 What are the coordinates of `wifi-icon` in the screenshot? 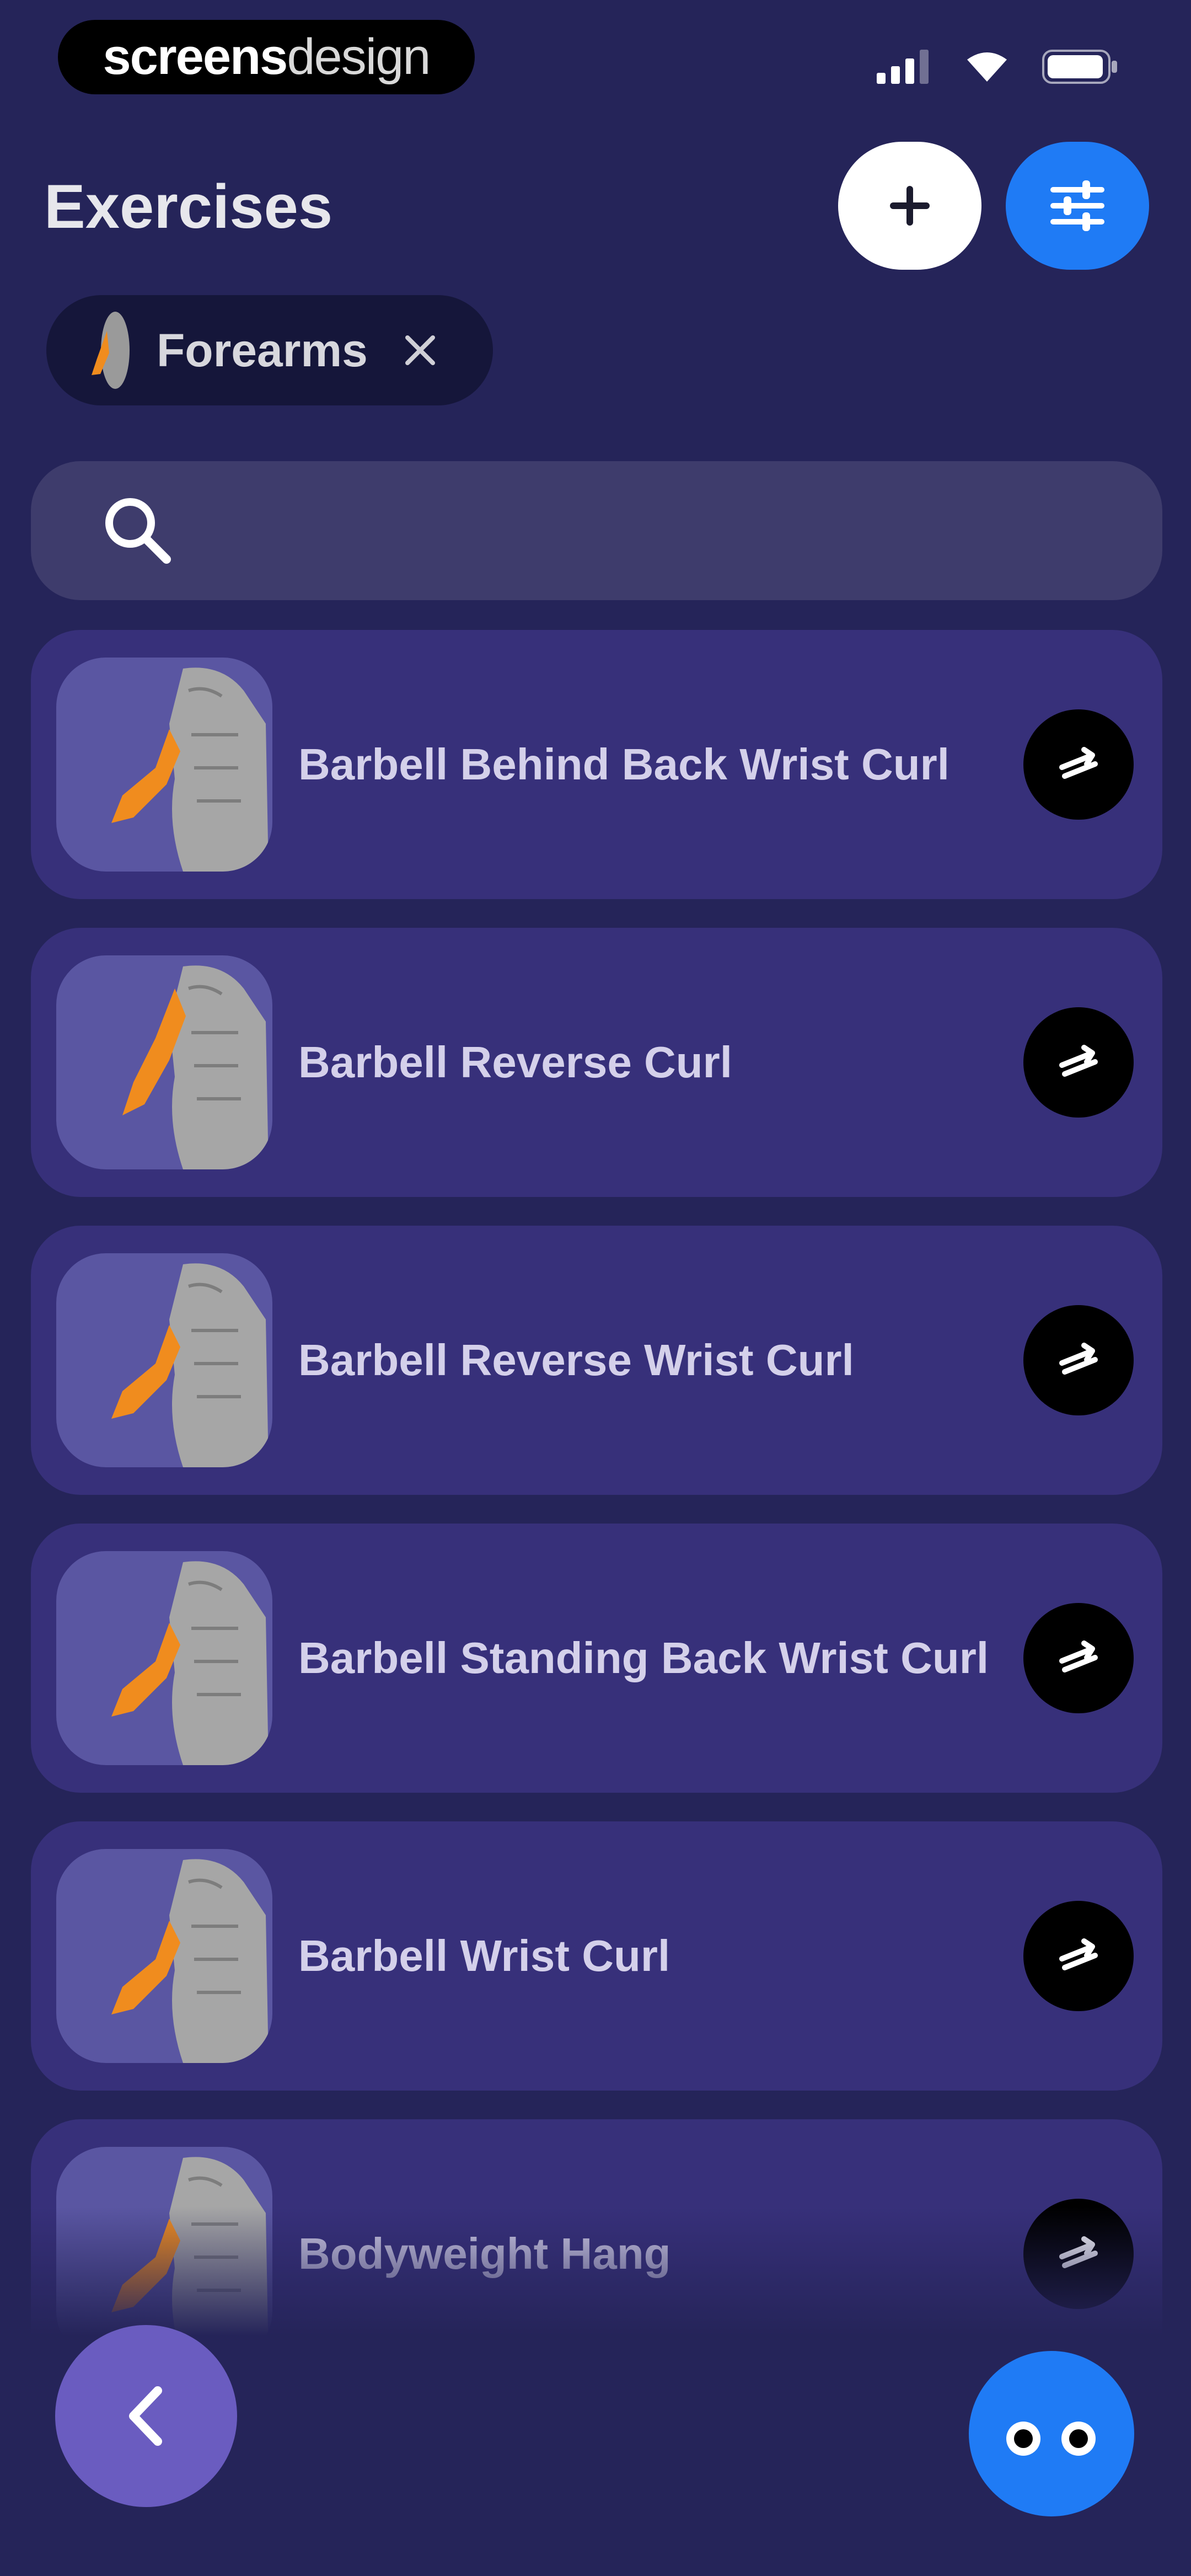 It's located at (987, 67).